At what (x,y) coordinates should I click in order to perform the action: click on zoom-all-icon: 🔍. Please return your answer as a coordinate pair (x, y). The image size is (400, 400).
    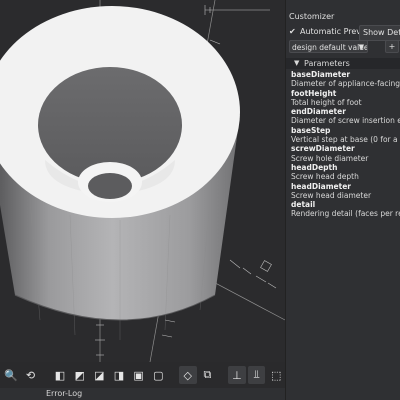
    Looking at the image, I should click on (11, 375).